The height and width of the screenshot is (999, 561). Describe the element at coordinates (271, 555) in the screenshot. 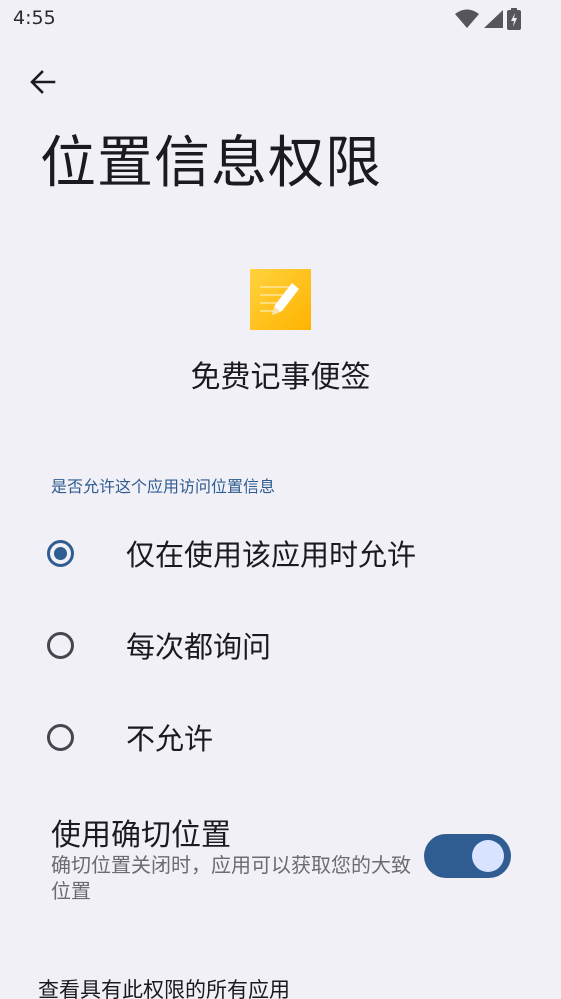

I see `radio-label: 仅在使用该应用时允许` at that location.